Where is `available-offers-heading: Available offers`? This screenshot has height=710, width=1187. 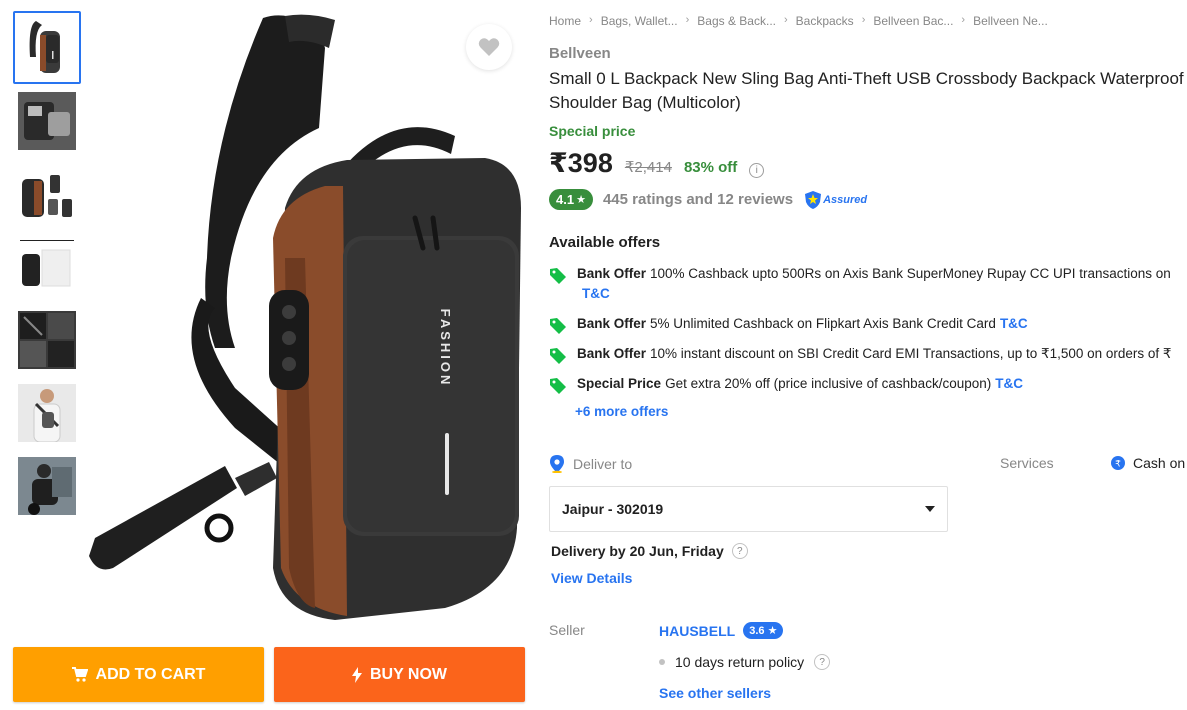
available-offers-heading: Available offers is located at coordinates (605, 242).